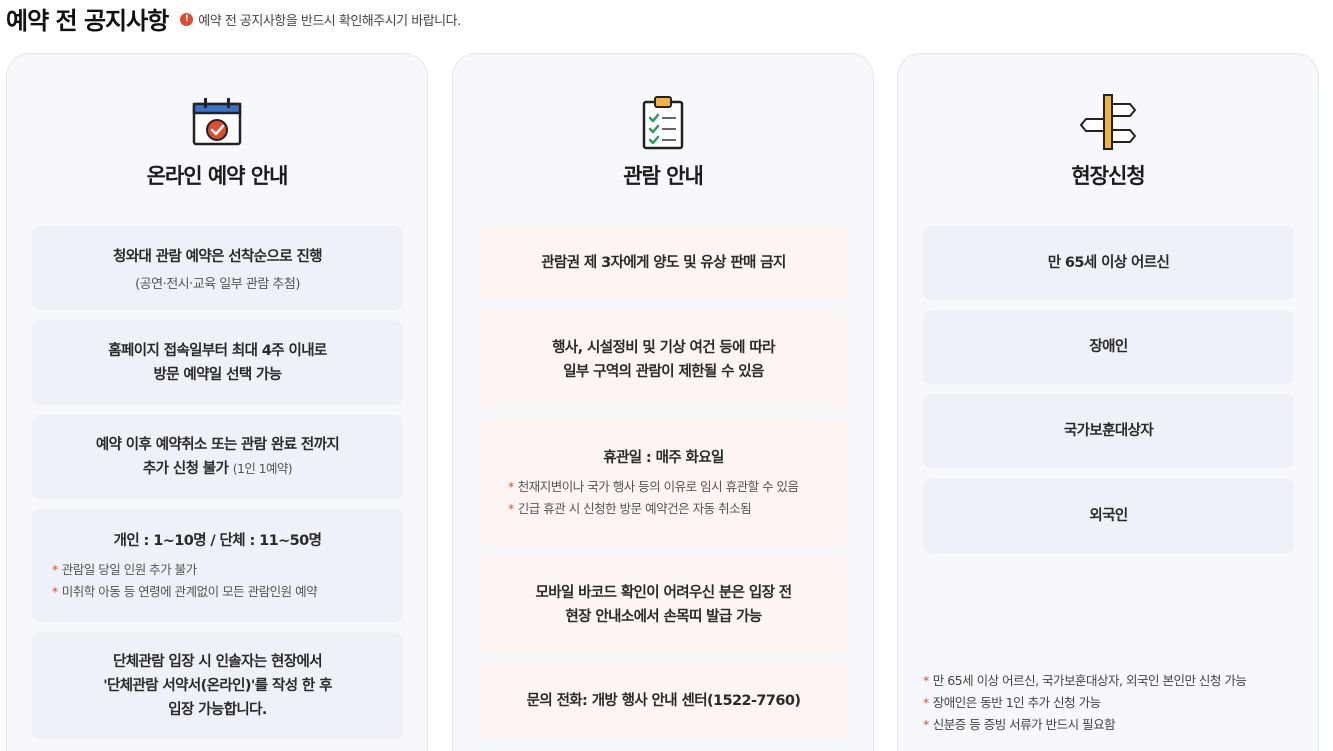 The height and width of the screenshot is (751, 1333). Describe the element at coordinates (663, 593) in the screenshot. I see `card-text: 모바일 바코드 확인이 어려우신 분은 입장 전` at that location.